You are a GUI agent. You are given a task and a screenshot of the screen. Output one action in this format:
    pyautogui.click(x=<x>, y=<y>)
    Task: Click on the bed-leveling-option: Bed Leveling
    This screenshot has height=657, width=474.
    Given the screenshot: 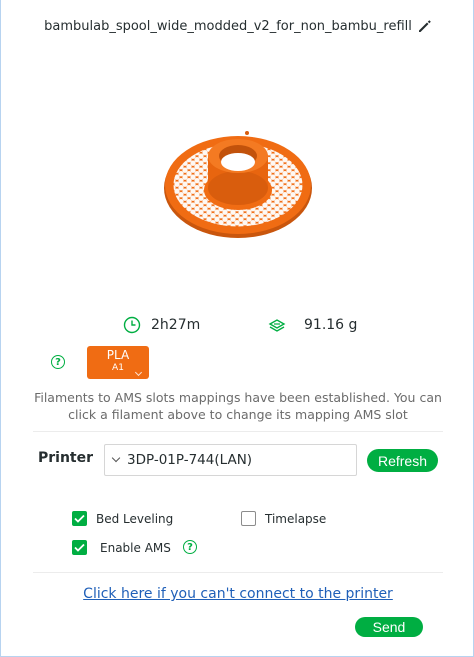 What is the action you would take?
    pyautogui.click(x=122, y=518)
    